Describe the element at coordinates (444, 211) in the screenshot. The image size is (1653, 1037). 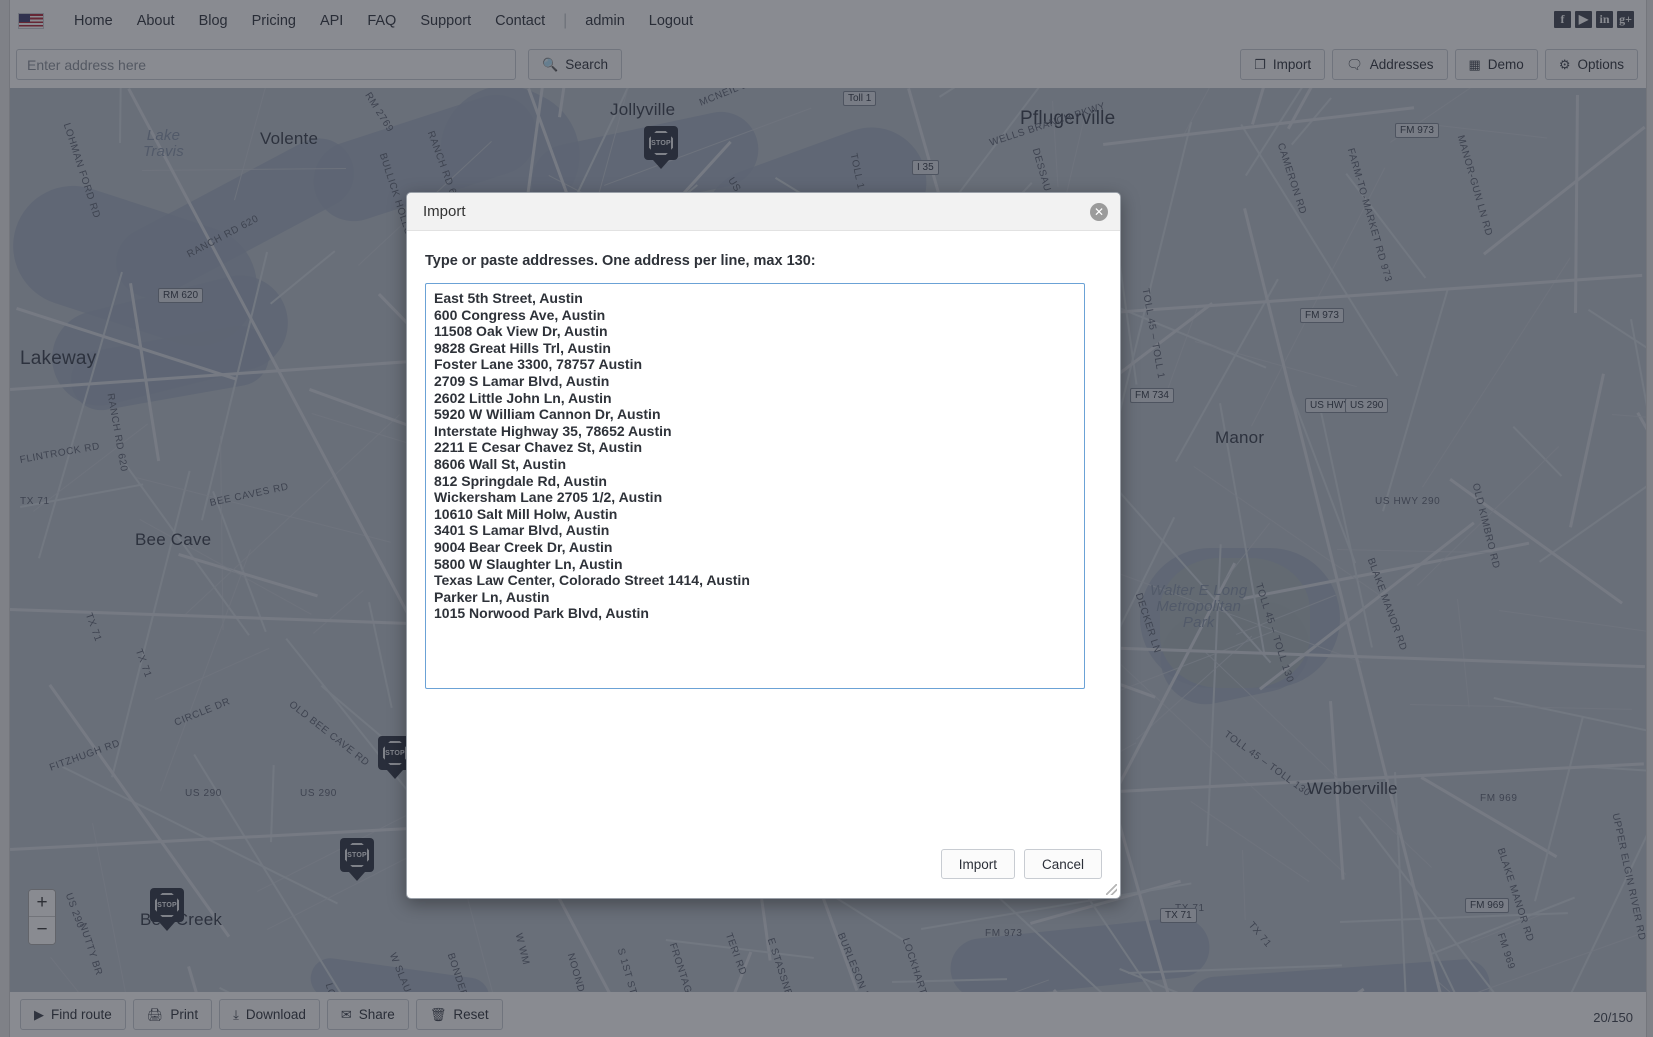
I see `import-dialog-title: Import` at that location.